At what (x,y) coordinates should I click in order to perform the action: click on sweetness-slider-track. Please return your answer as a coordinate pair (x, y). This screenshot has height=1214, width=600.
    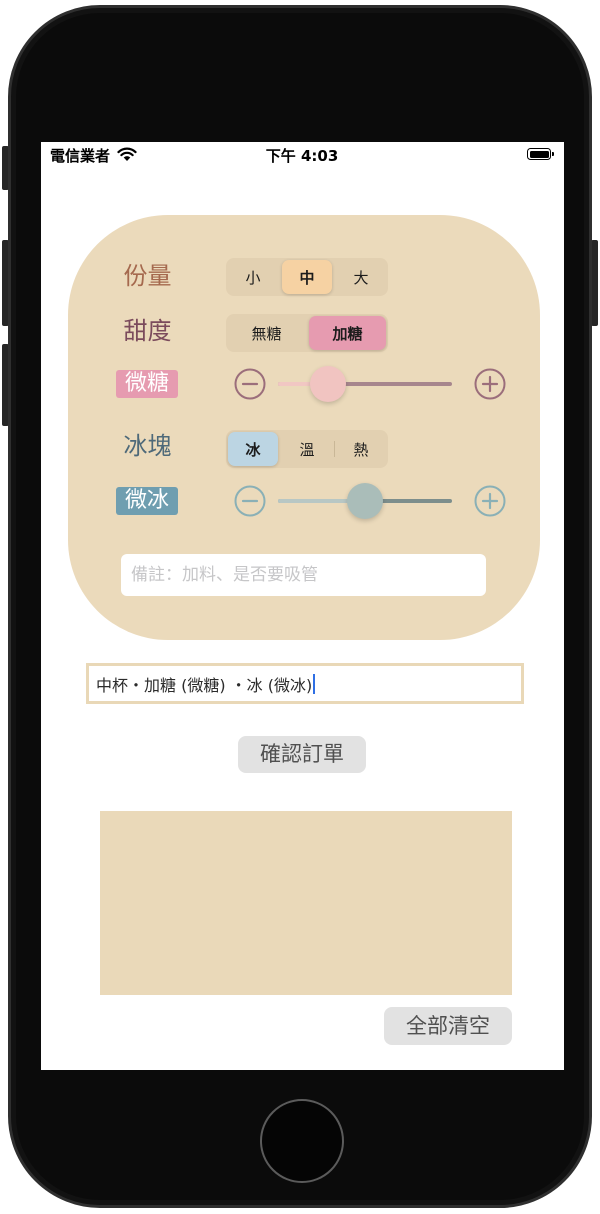
    Looking at the image, I should click on (365, 384).